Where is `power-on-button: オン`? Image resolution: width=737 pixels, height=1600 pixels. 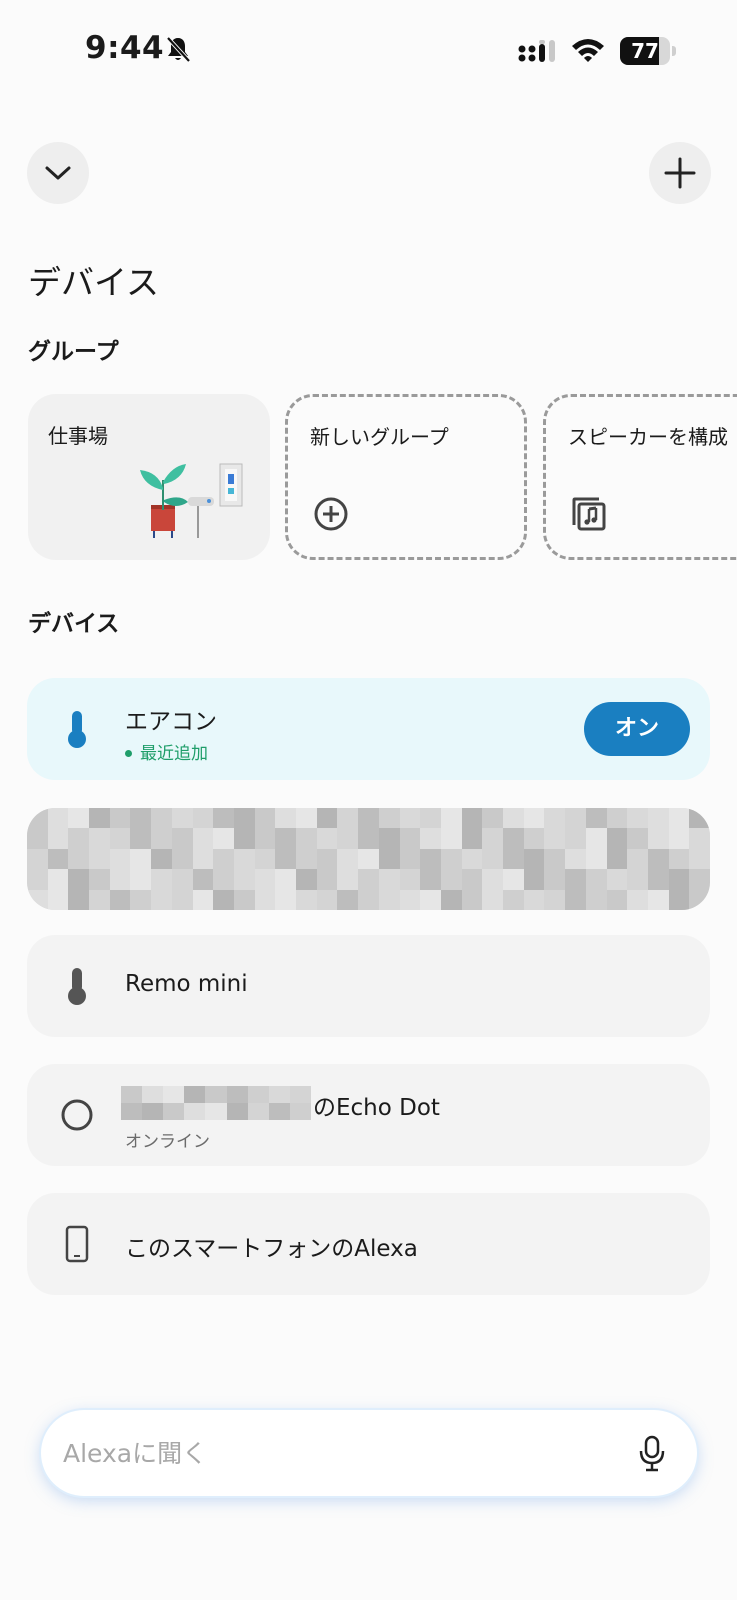 power-on-button: オン is located at coordinates (637, 729).